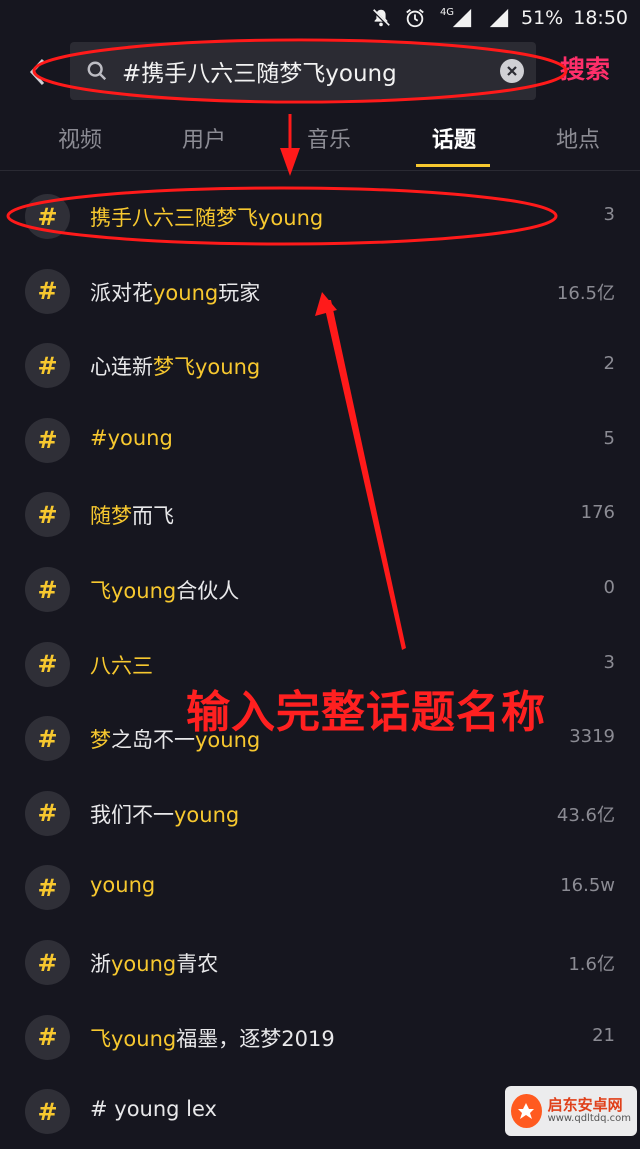 This screenshot has width=640, height=1149. What do you see at coordinates (154, 964) in the screenshot?
I see `topic-name: 浙young青农` at bounding box center [154, 964].